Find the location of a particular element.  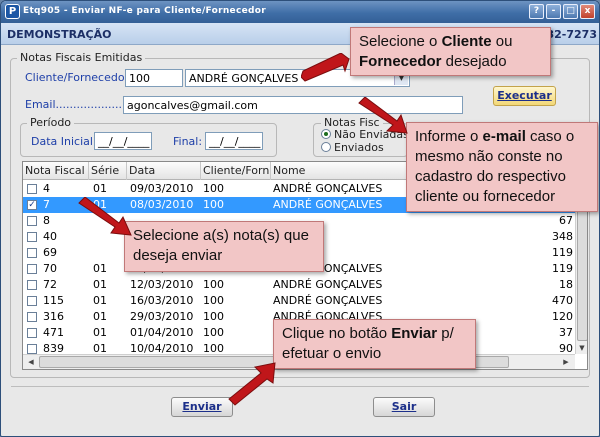

scroll-down-icon: ▼ is located at coordinates (581, 348).